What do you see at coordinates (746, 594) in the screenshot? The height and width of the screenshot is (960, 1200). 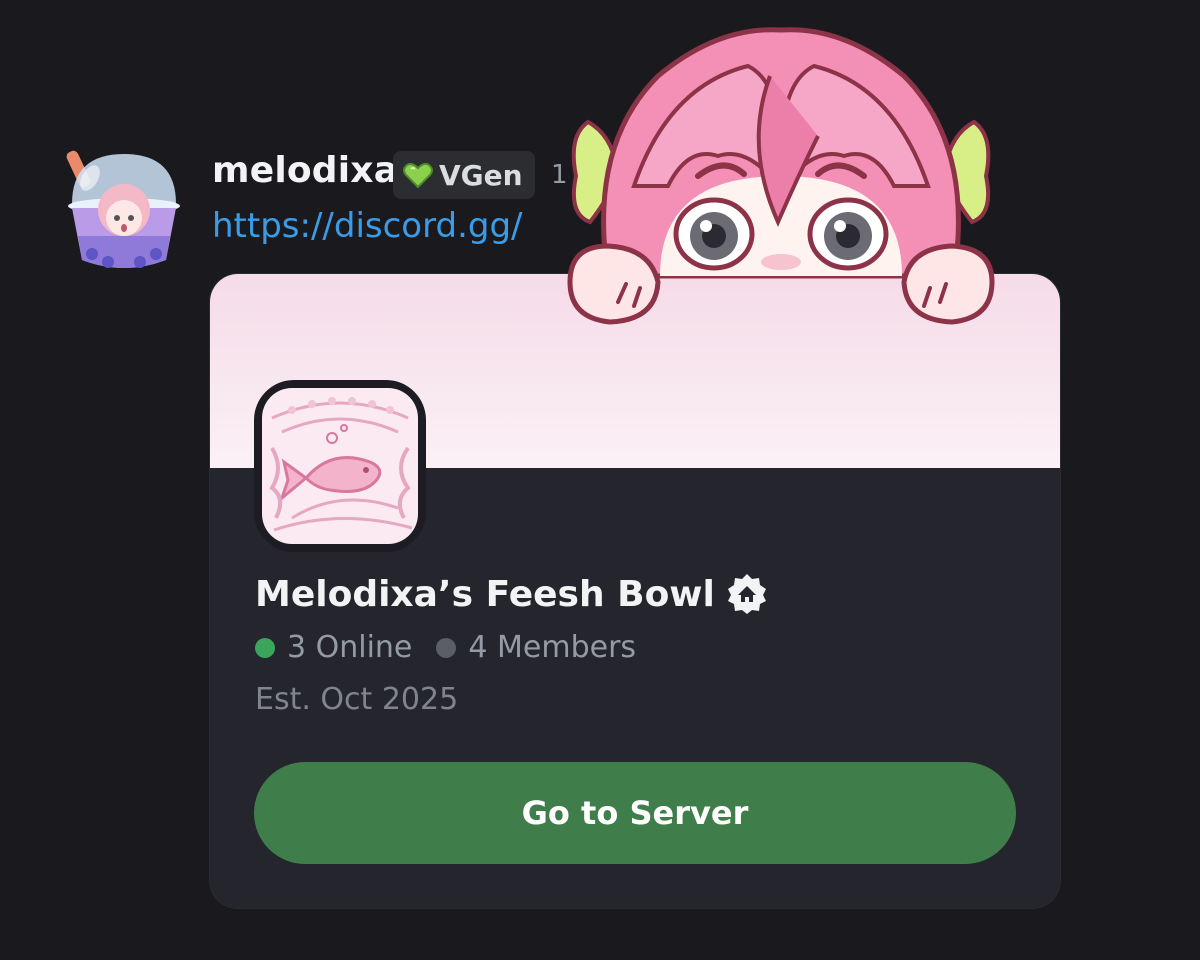 I see `community-home-badge-icon` at bounding box center [746, 594].